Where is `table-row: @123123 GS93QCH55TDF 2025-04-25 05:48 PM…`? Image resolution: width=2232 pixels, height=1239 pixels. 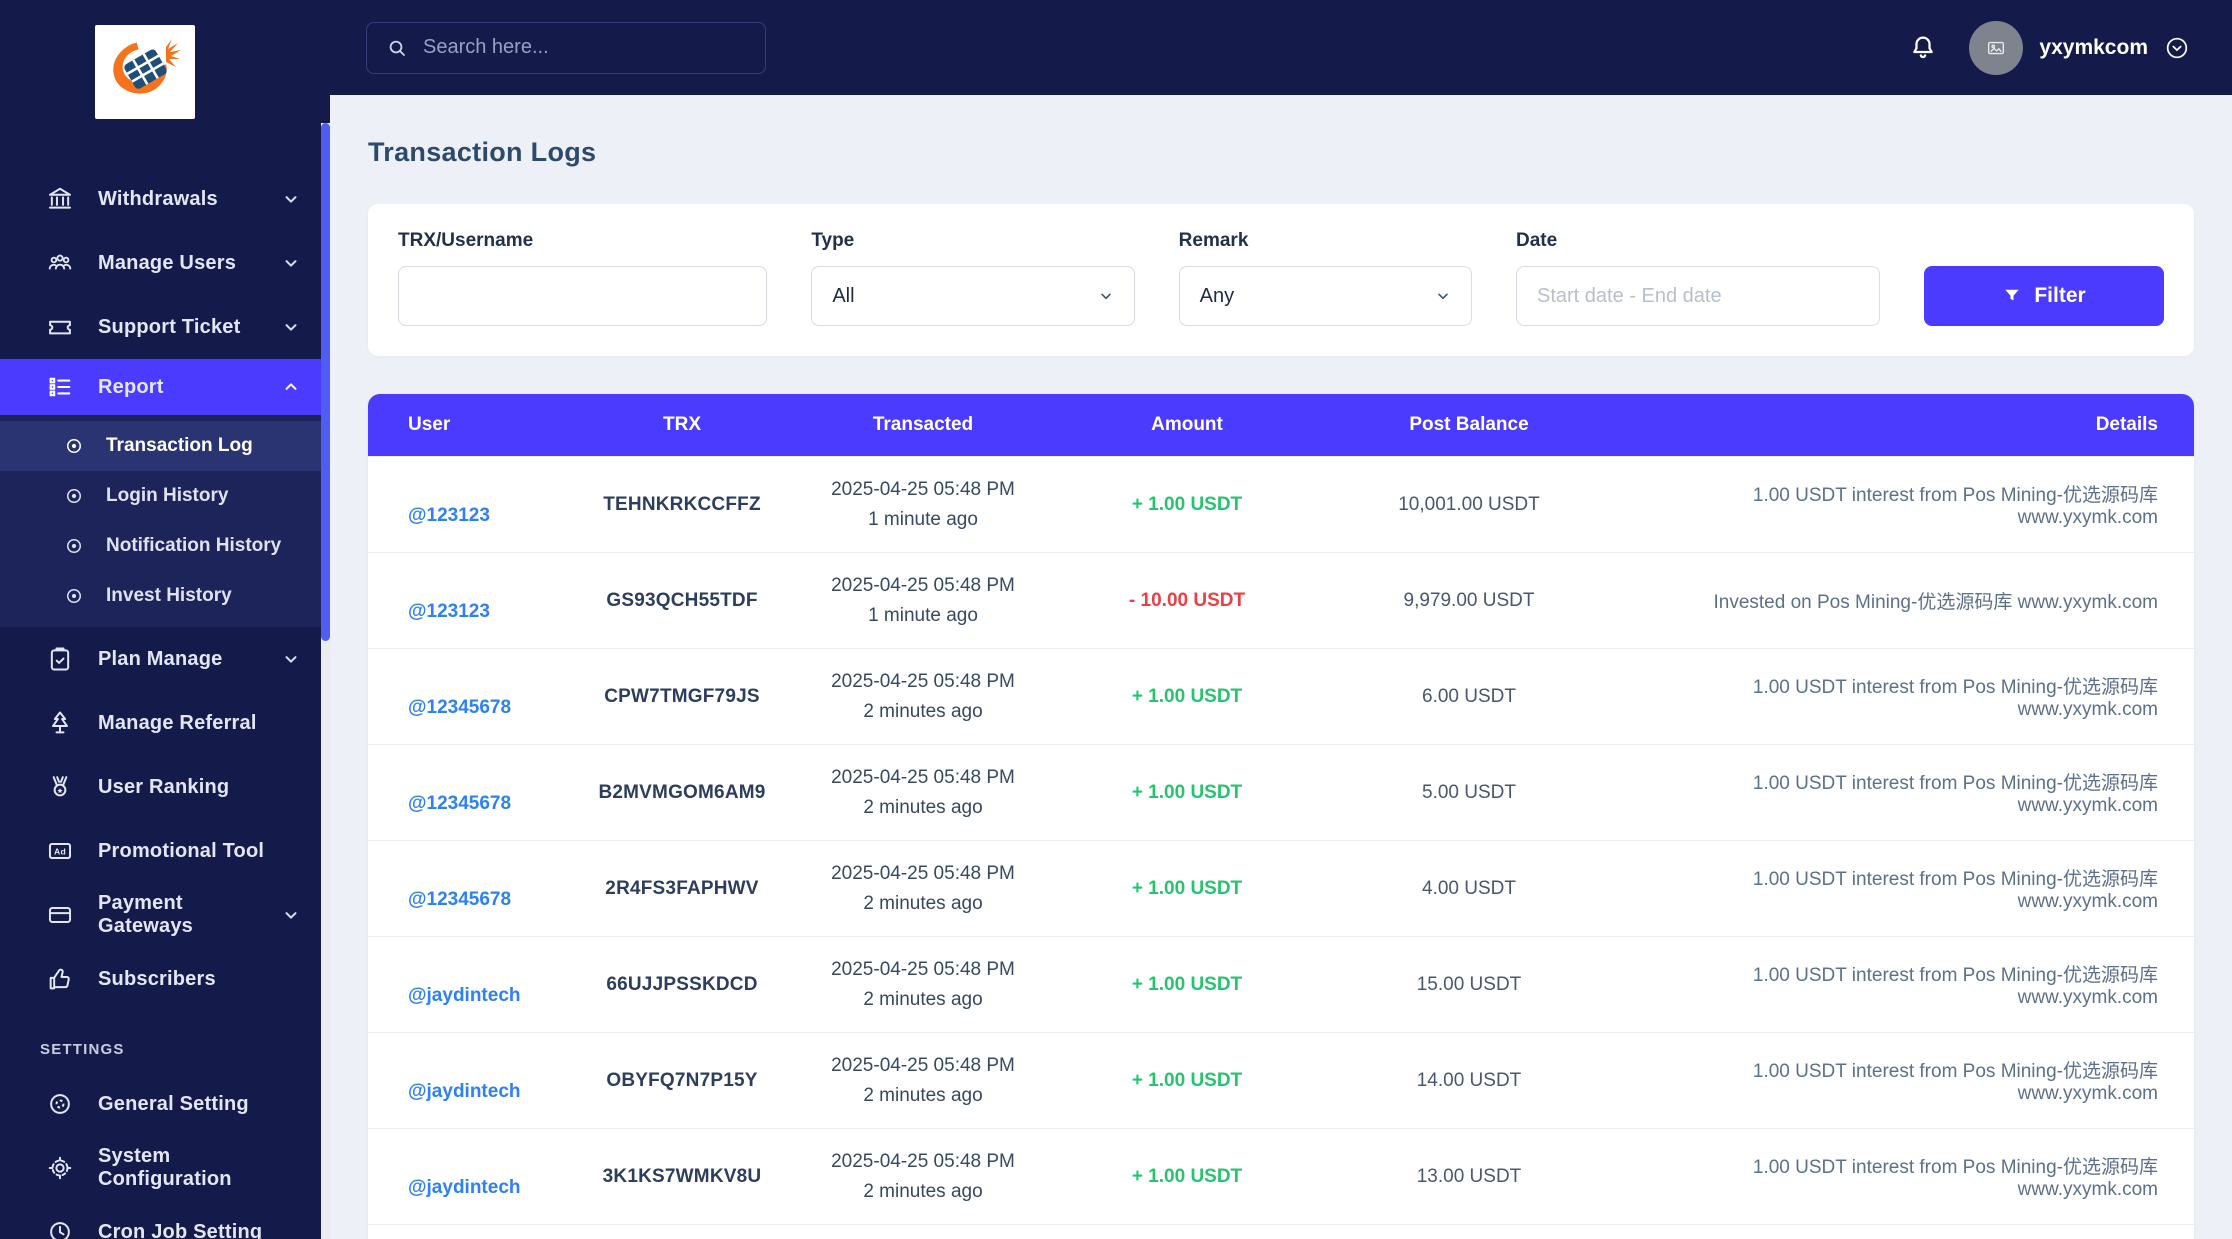
table-row: @123123 GS93QCH55TDF 2025-04-25 05:48 PM… is located at coordinates (1281, 600).